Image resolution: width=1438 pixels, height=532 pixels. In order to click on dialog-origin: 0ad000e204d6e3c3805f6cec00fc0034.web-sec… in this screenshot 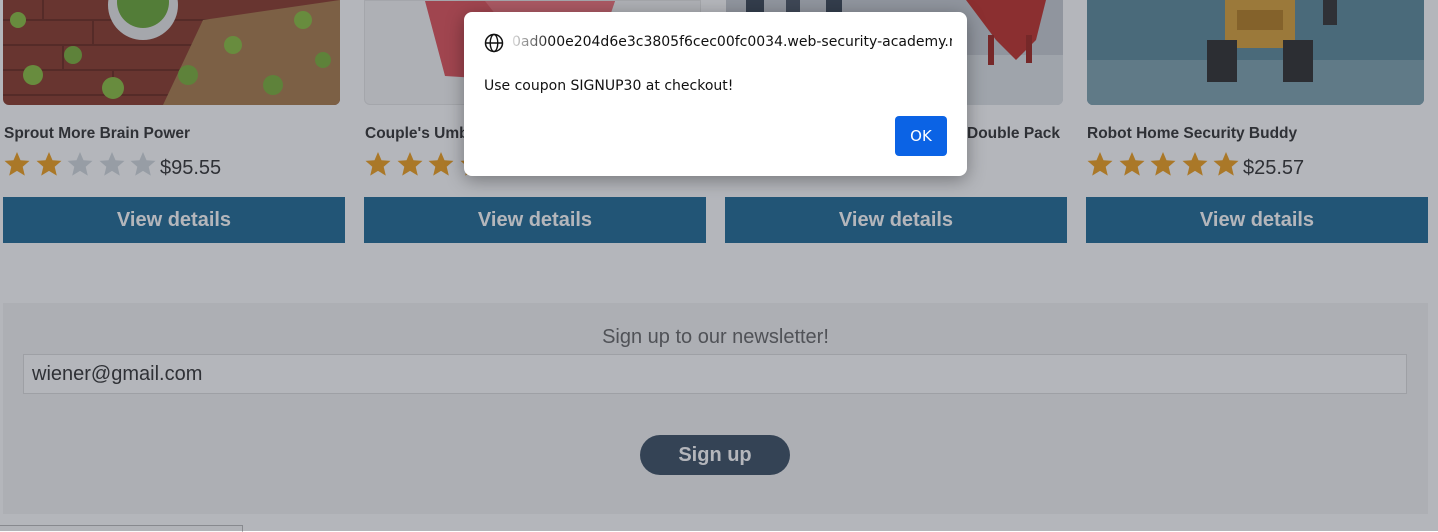, I will do `click(732, 42)`.